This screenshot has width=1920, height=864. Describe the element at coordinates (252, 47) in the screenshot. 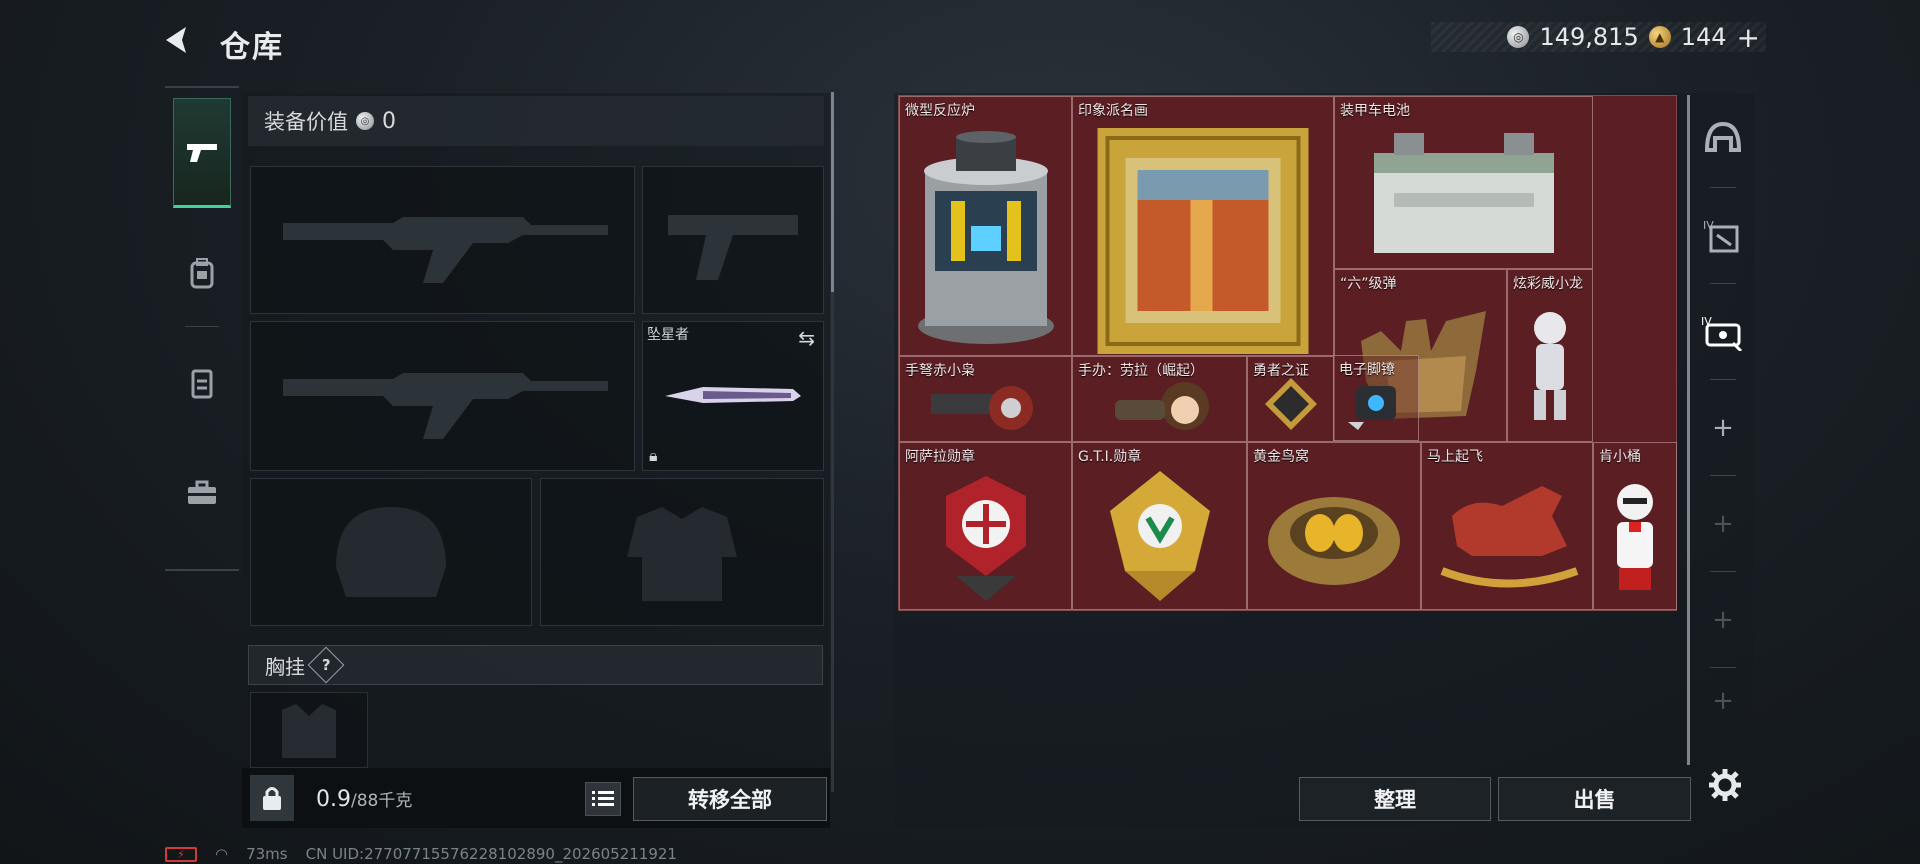

I see `page-title: 仓库` at that location.